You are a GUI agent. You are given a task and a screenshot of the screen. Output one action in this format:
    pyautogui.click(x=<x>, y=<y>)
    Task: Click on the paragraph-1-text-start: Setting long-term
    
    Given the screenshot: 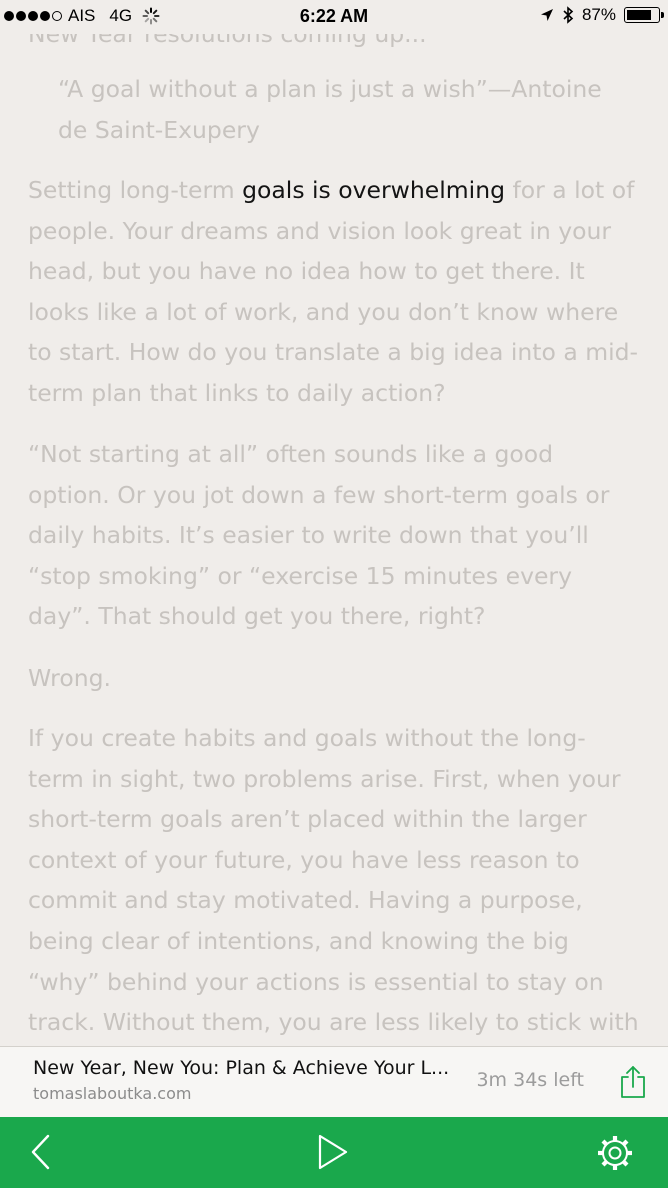 What is the action you would take?
    pyautogui.click(x=135, y=190)
    